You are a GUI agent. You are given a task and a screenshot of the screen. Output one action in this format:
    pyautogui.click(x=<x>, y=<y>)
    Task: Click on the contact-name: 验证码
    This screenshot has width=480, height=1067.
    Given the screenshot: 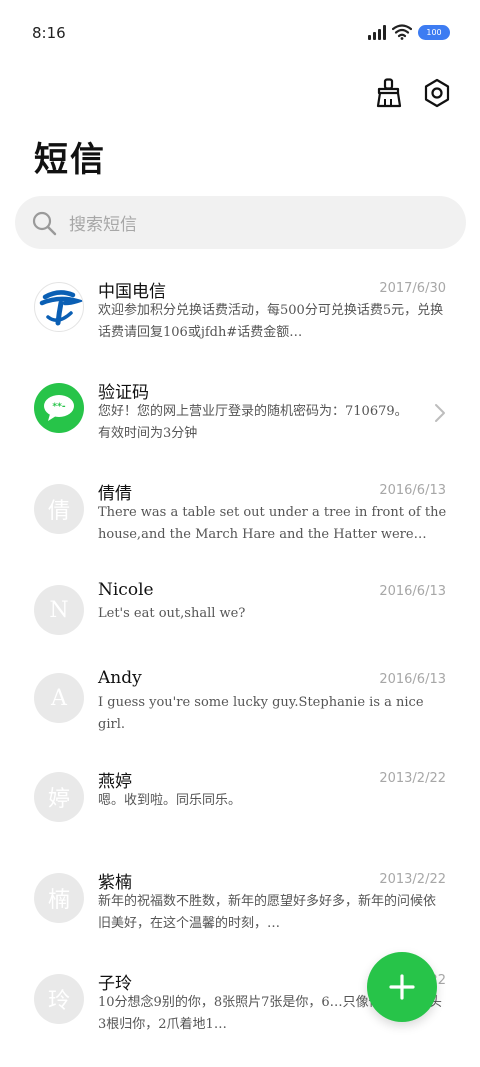 What is the action you would take?
    pyautogui.click(x=123, y=393)
    